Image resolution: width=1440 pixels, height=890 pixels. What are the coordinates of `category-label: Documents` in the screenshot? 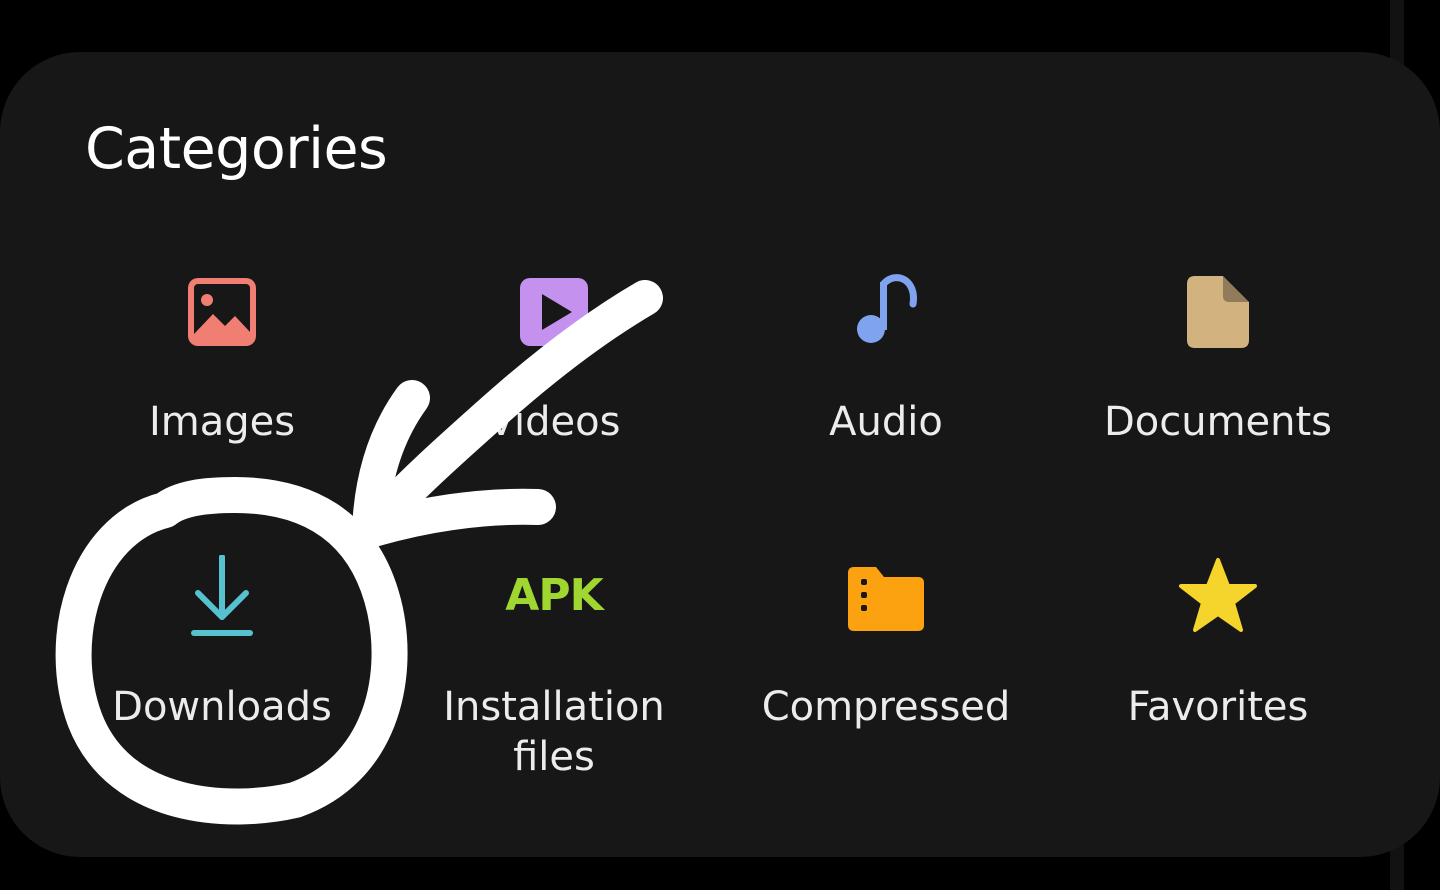 It's located at (1218, 422).